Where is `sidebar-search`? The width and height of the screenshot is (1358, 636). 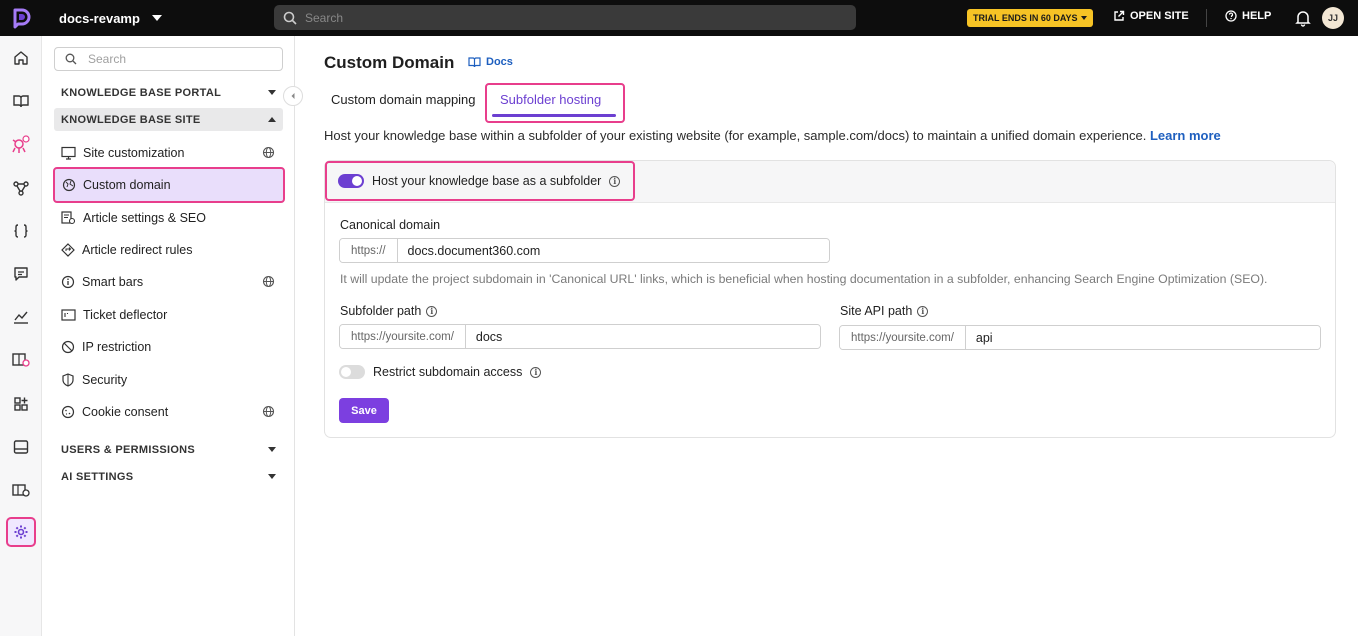 sidebar-search is located at coordinates (168, 59).